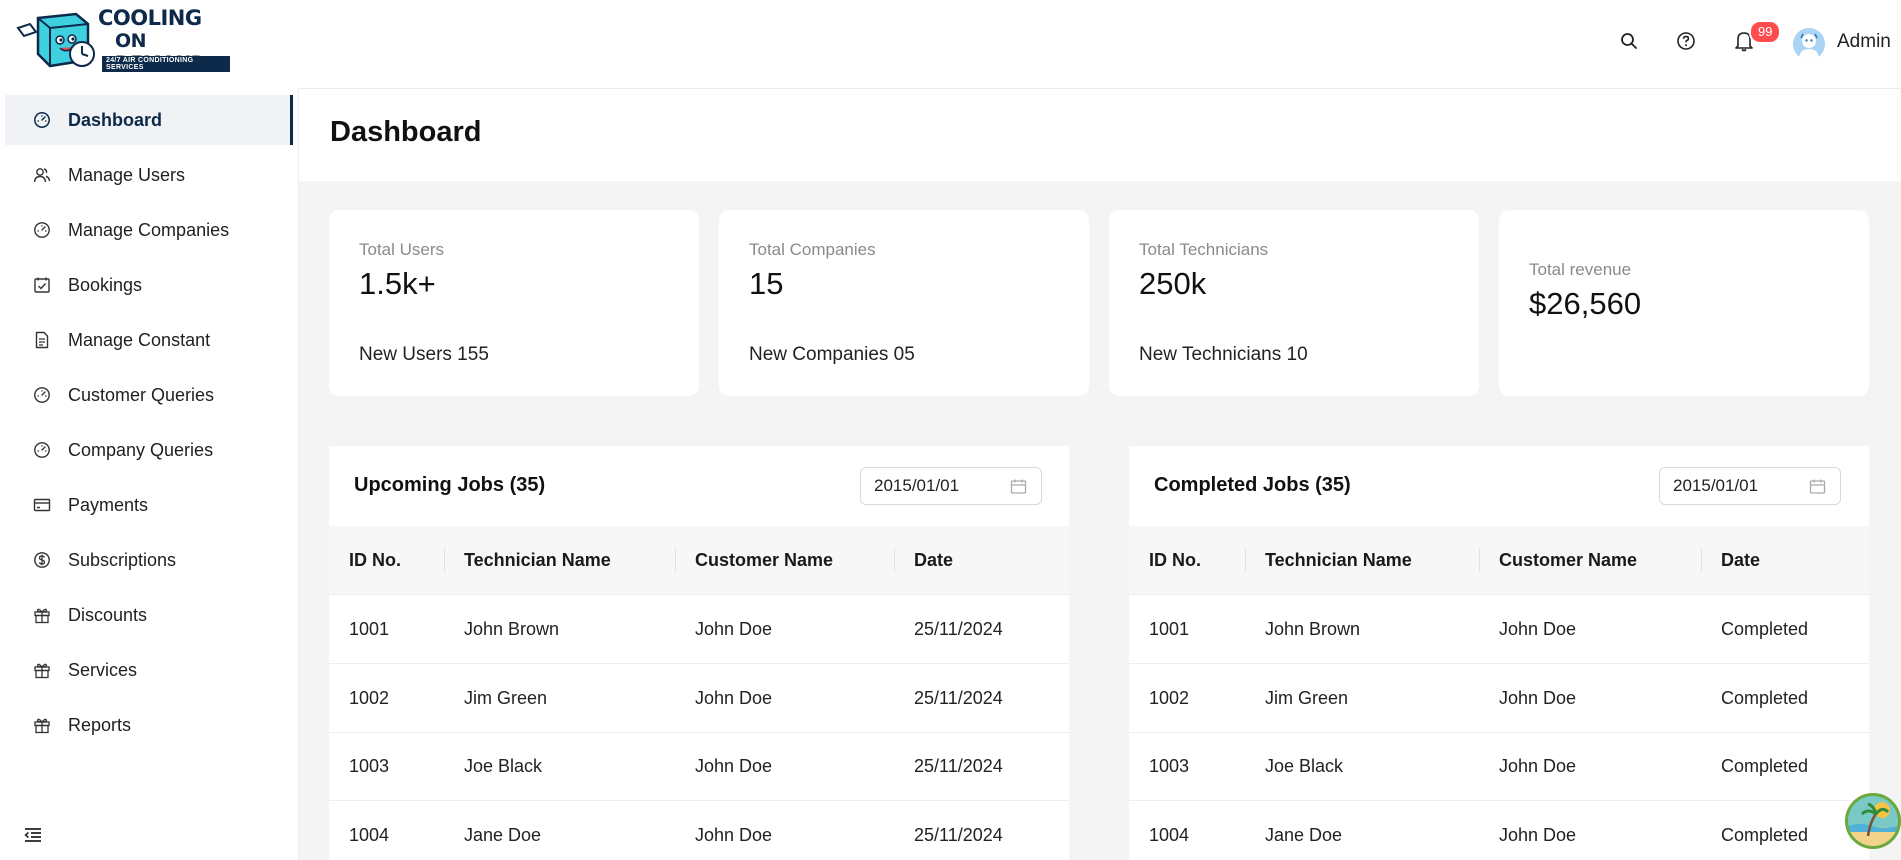  I want to click on sidebar-item-payments: Payments, so click(149, 505).